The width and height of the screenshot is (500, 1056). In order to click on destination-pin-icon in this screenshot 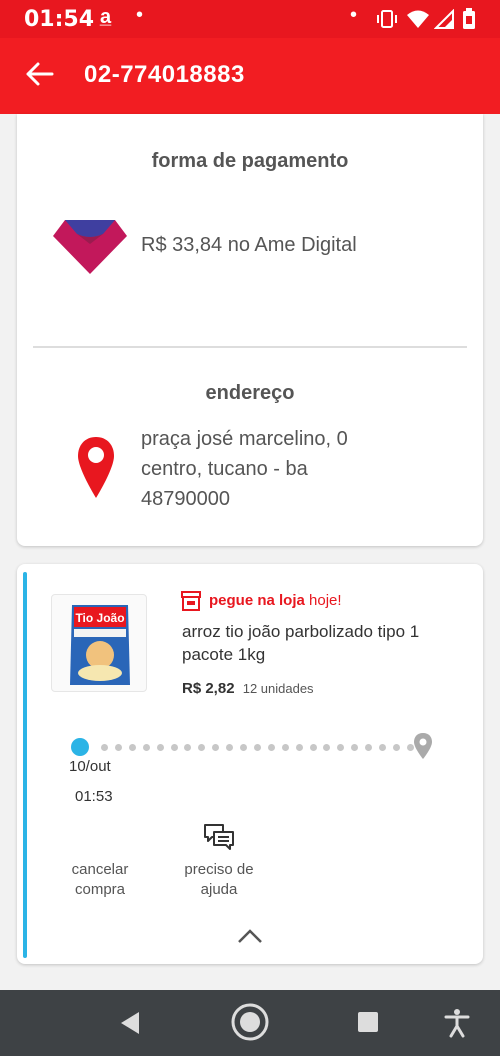, I will do `click(423, 746)`.